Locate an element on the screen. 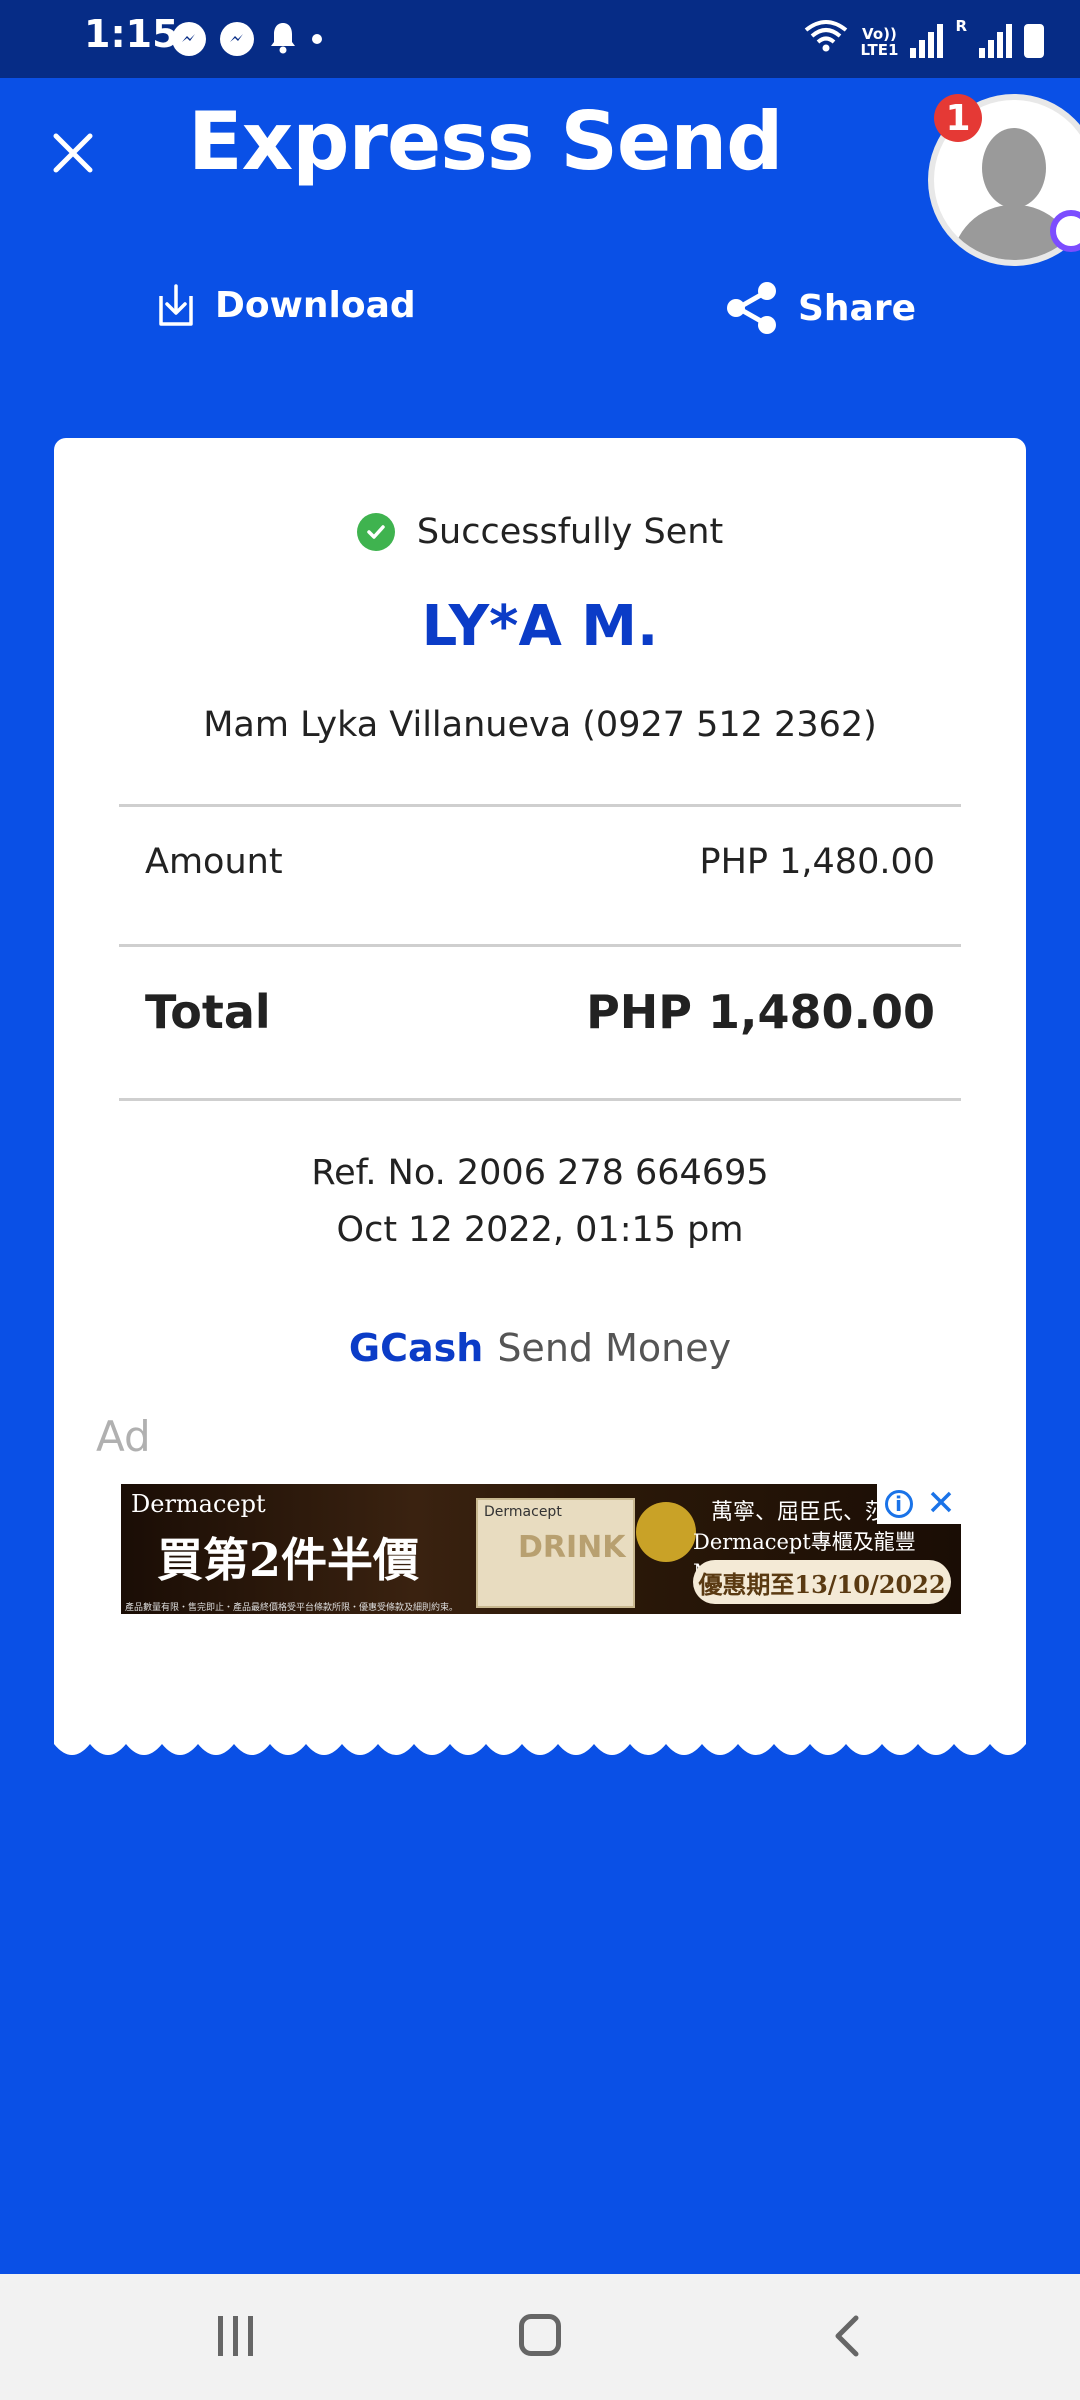 The image size is (1080, 2400). amount-value: PHP 1,480.00 is located at coordinates (817, 862).